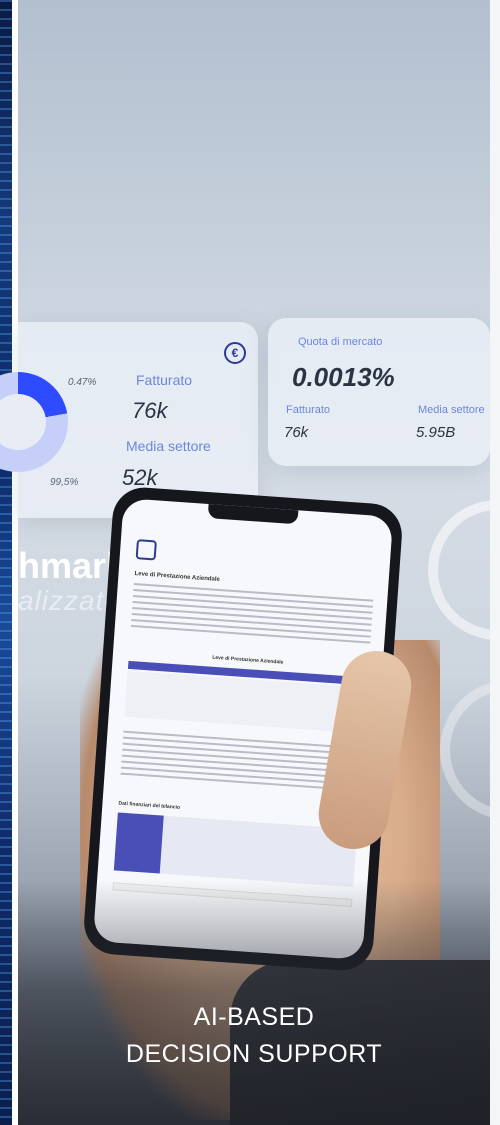 This screenshot has width=500, height=1125. I want to click on document-logo-icon, so click(146, 550).